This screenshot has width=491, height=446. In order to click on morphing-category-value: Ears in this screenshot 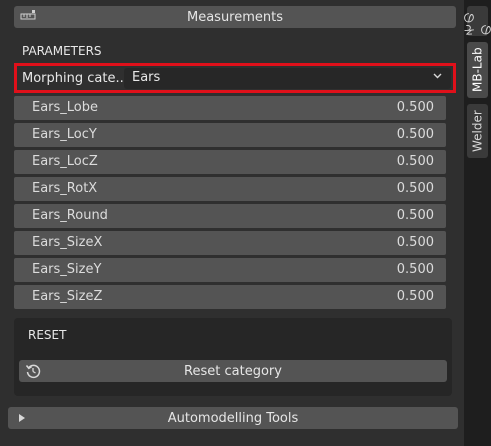, I will do `click(146, 77)`.